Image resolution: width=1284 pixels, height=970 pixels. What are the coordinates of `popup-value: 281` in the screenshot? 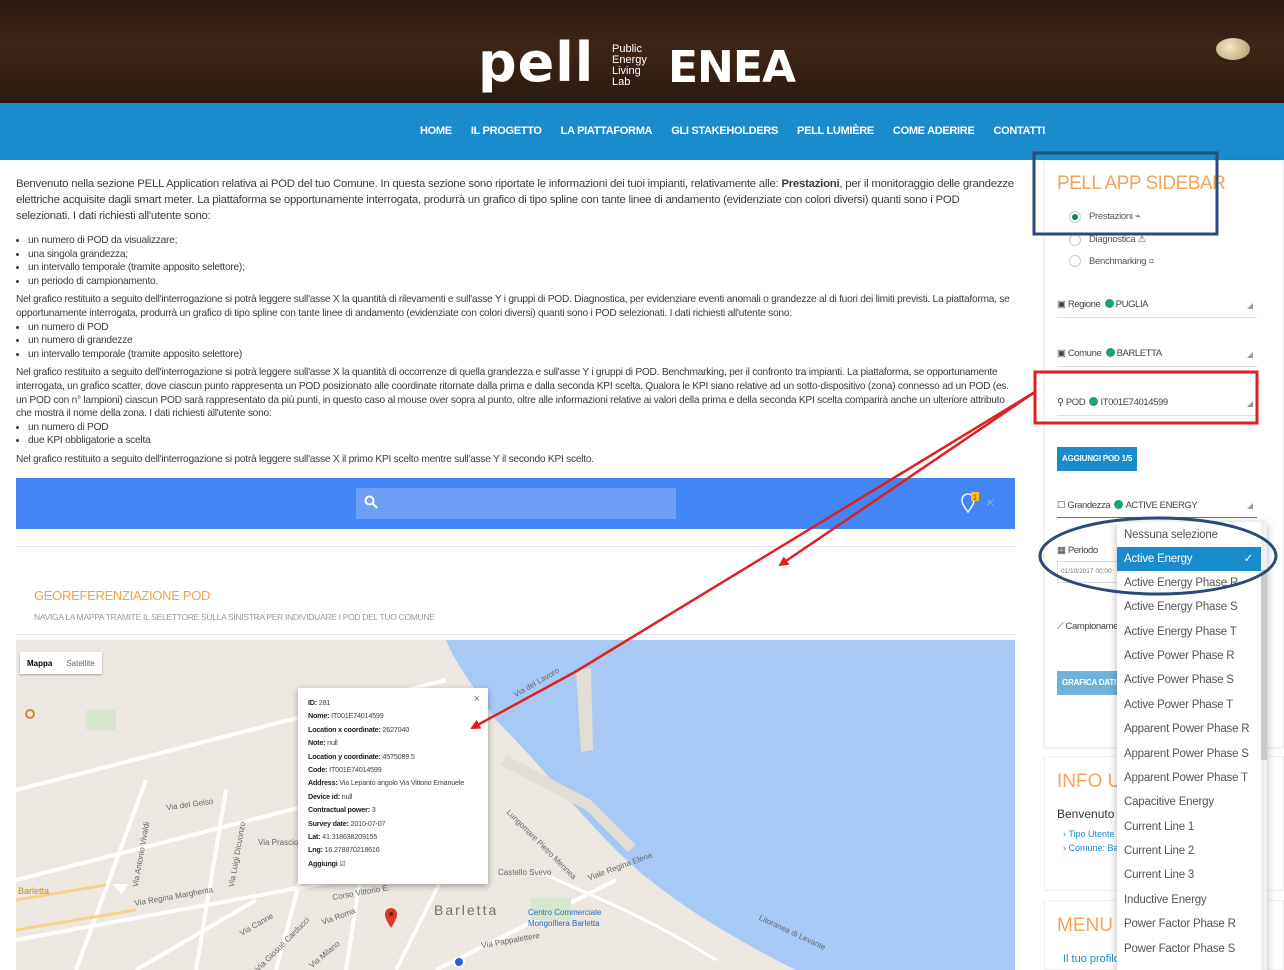 It's located at (323, 702).